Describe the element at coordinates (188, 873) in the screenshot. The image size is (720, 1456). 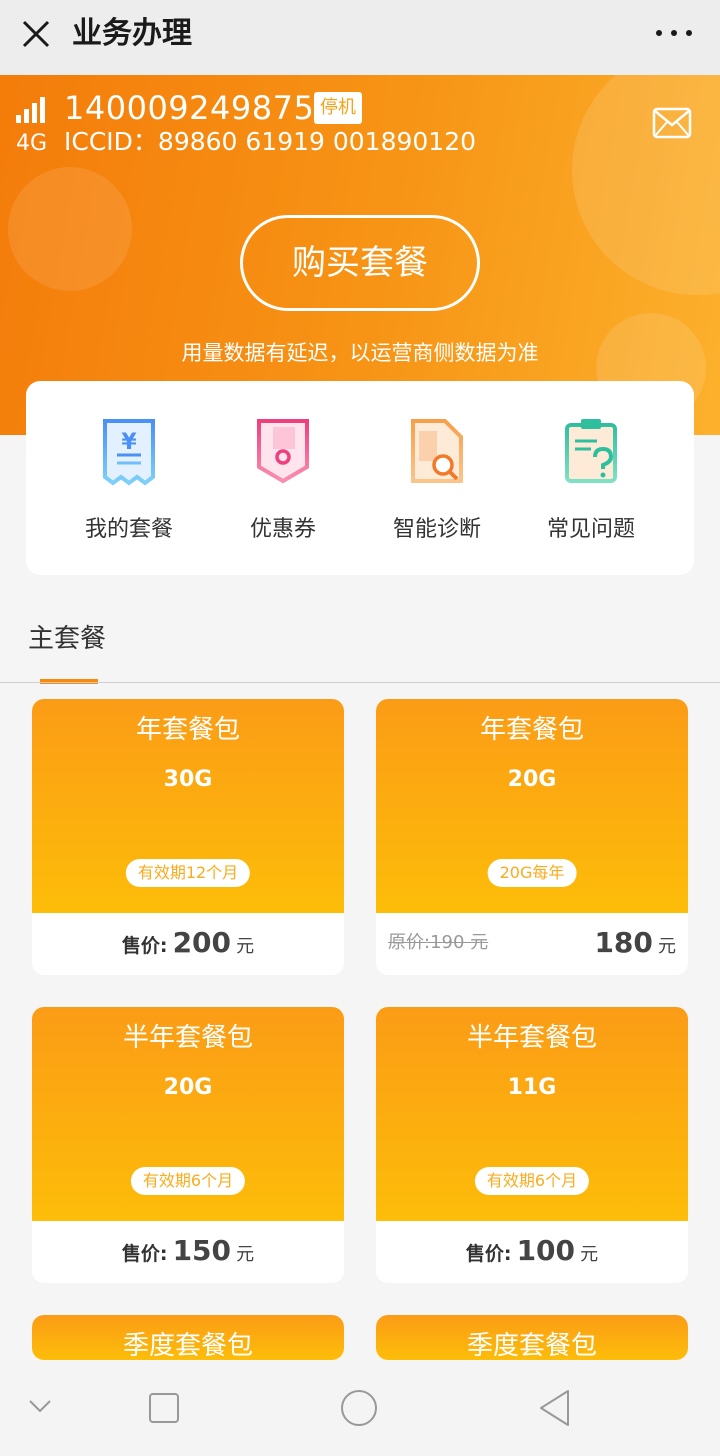
I see `package-tag: 有效期12个月` at that location.